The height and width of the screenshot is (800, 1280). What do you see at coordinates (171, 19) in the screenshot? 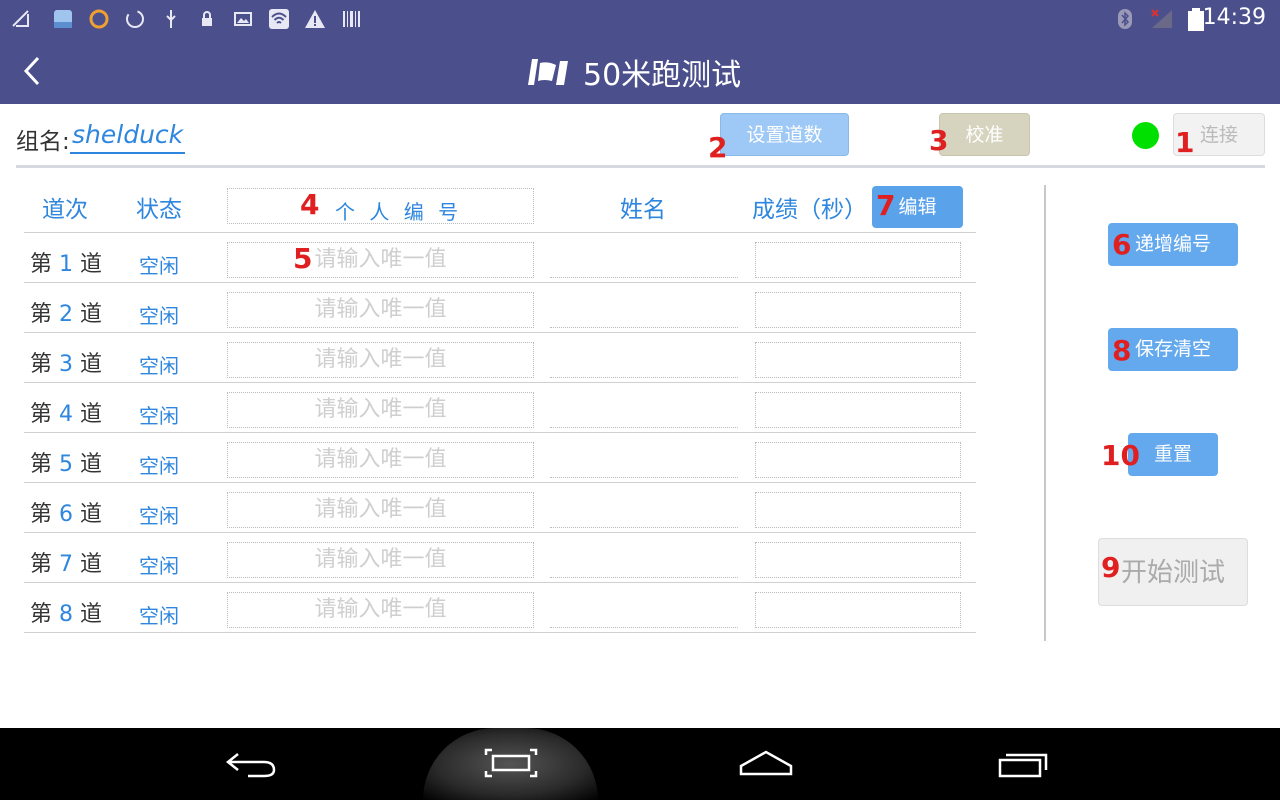
I see `usb-icon` at bounding box center [171, 19].